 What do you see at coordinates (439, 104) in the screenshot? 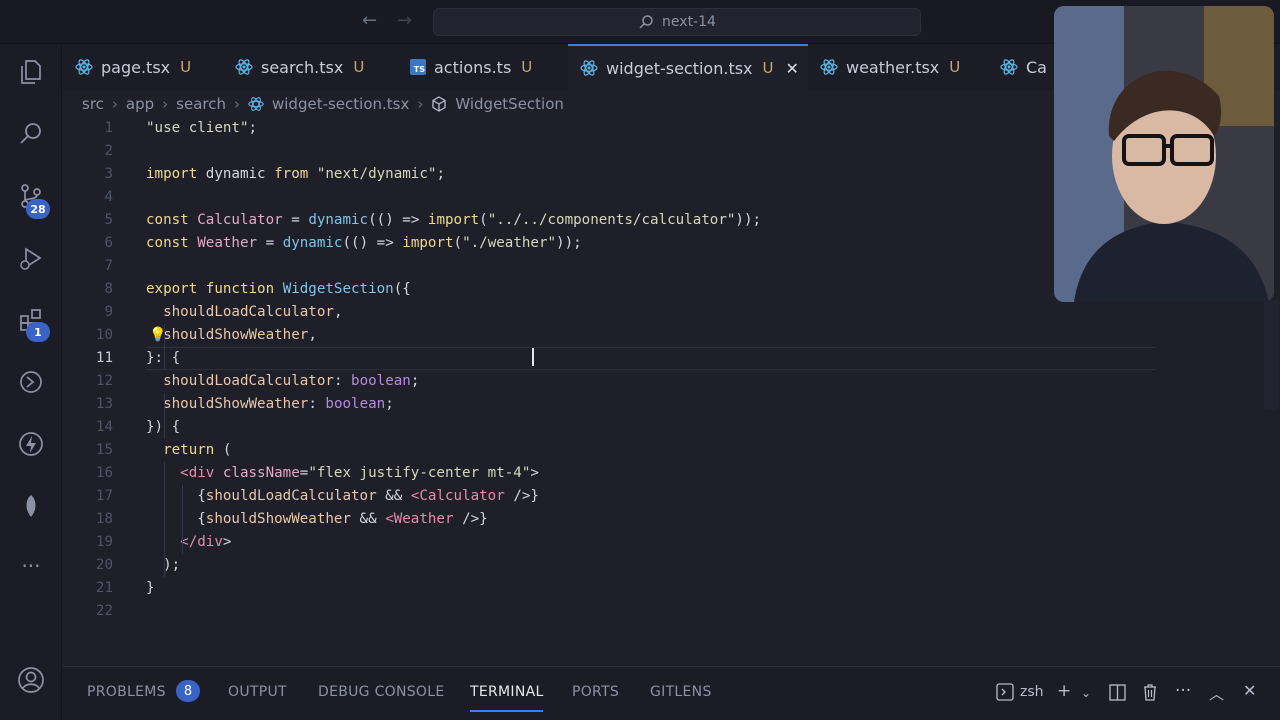
I see `symbol-class-icon` at bounding box center [439, 104].